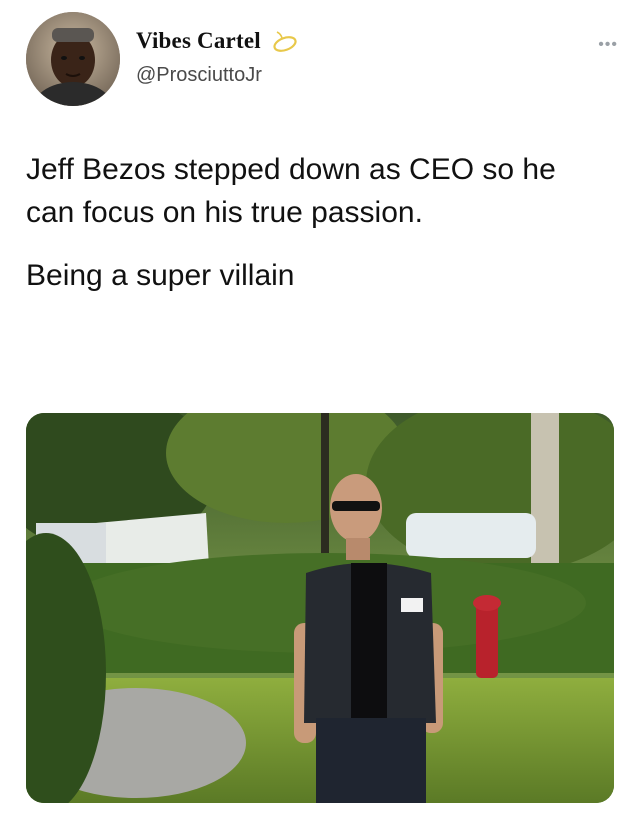 The height and width of the screenshot is (833, 640). What do you see at coordinates (160, 275) in the screenshot?
I see `tweet-paragraph-2: Being a super villain` at bounding box center [160, 275].